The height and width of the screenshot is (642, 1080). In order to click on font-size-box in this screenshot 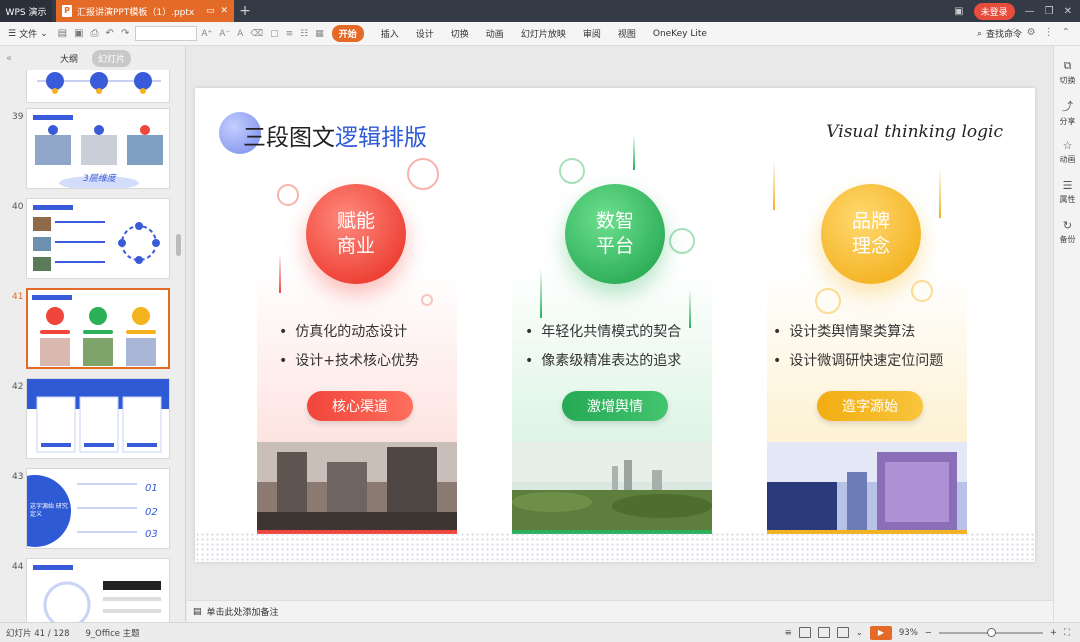, I will do `click(166, 33)`.